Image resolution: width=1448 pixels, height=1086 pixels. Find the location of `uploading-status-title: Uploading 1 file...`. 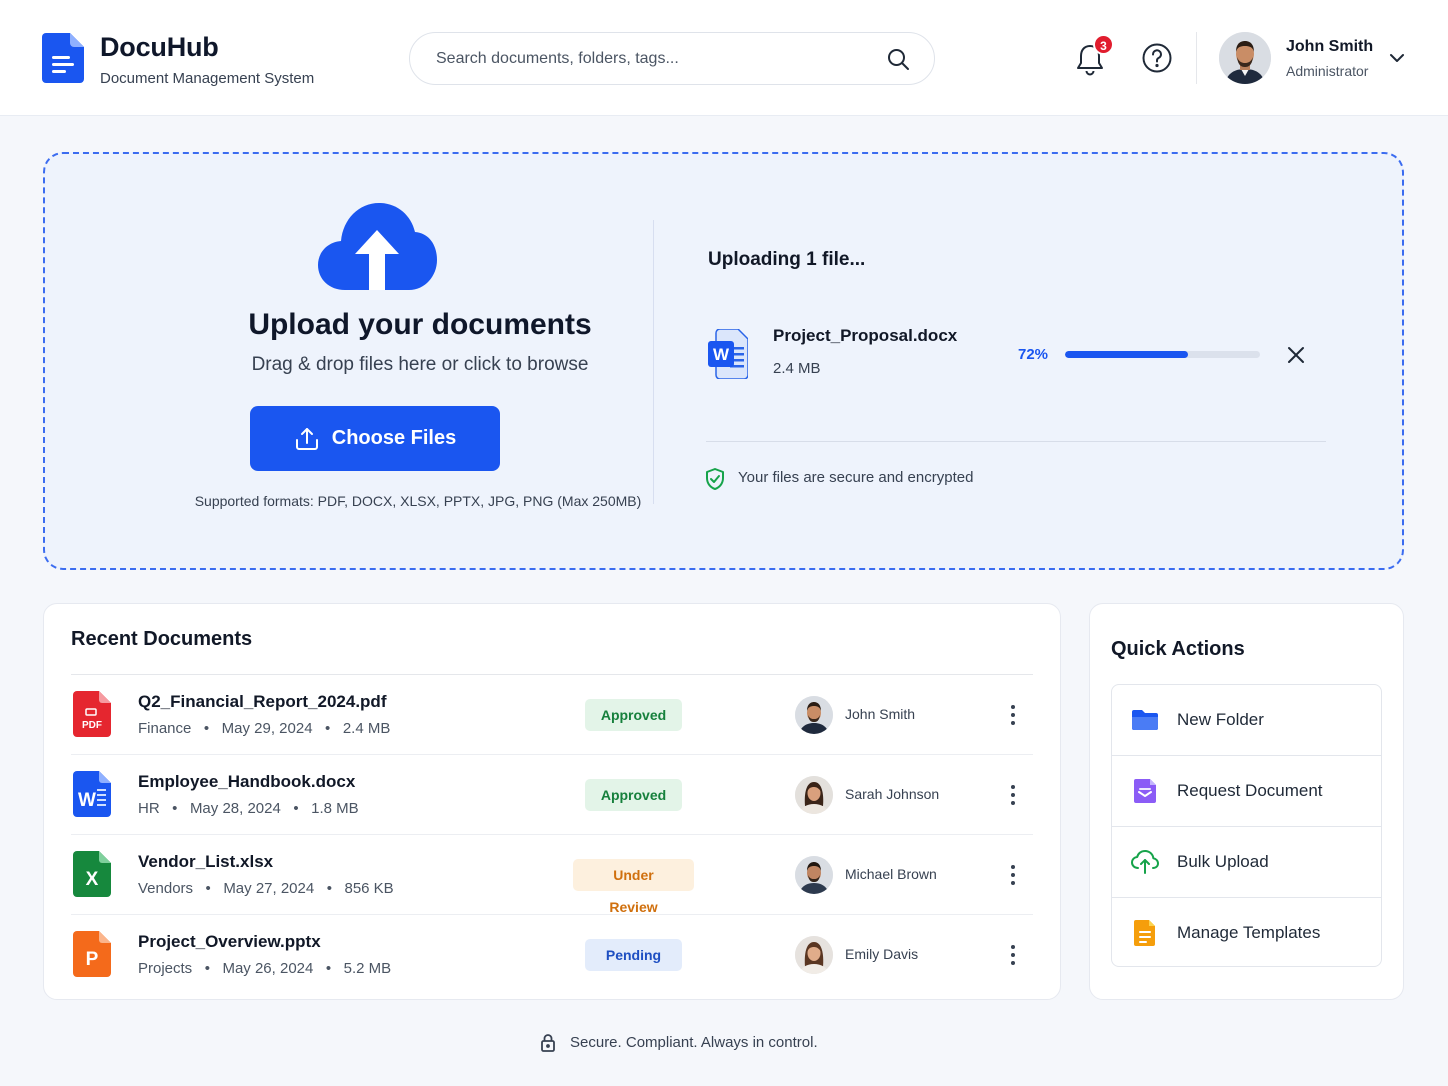

uploading-status-title: Uploading 1 file... is located at coordinates (787, 259).